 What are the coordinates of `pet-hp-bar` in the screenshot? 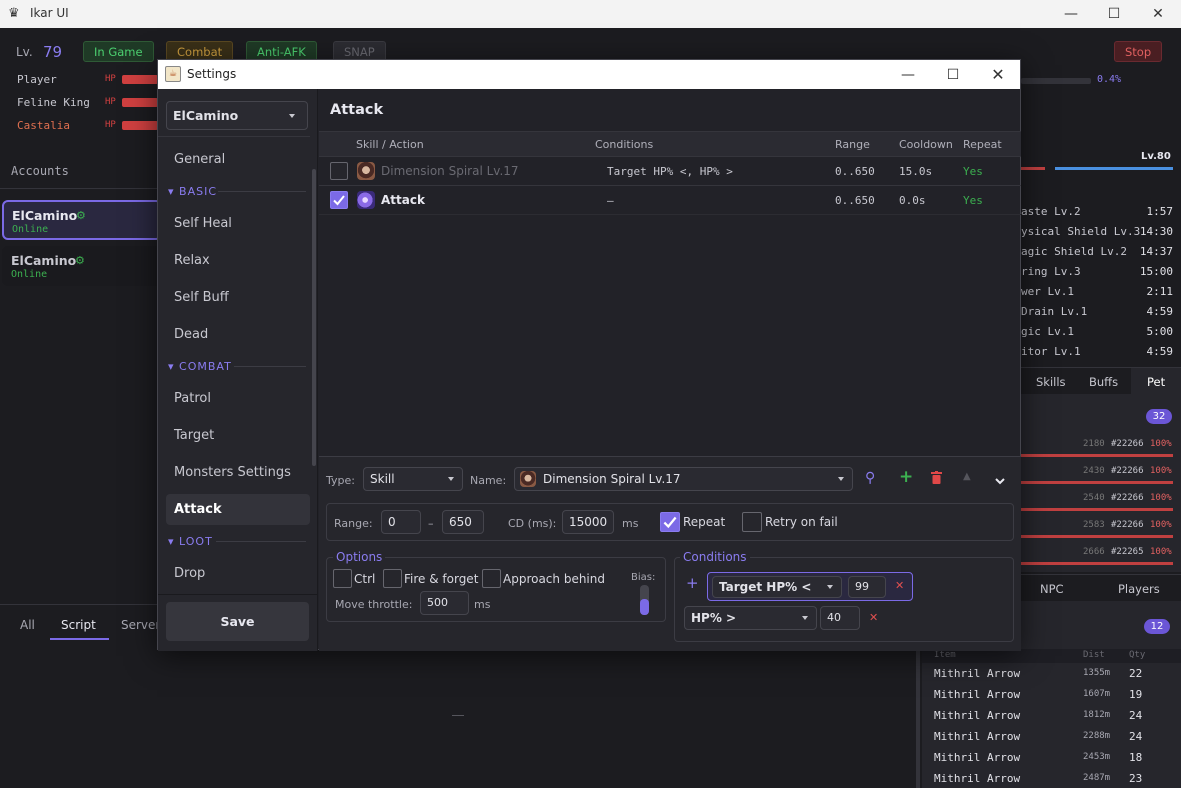 It's located at (1097, 536).